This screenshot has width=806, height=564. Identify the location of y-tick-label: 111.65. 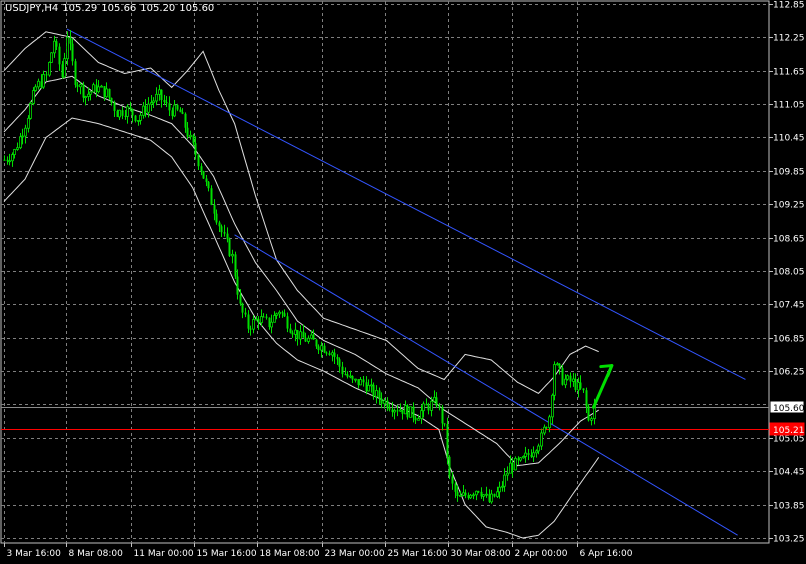
(789, 73).